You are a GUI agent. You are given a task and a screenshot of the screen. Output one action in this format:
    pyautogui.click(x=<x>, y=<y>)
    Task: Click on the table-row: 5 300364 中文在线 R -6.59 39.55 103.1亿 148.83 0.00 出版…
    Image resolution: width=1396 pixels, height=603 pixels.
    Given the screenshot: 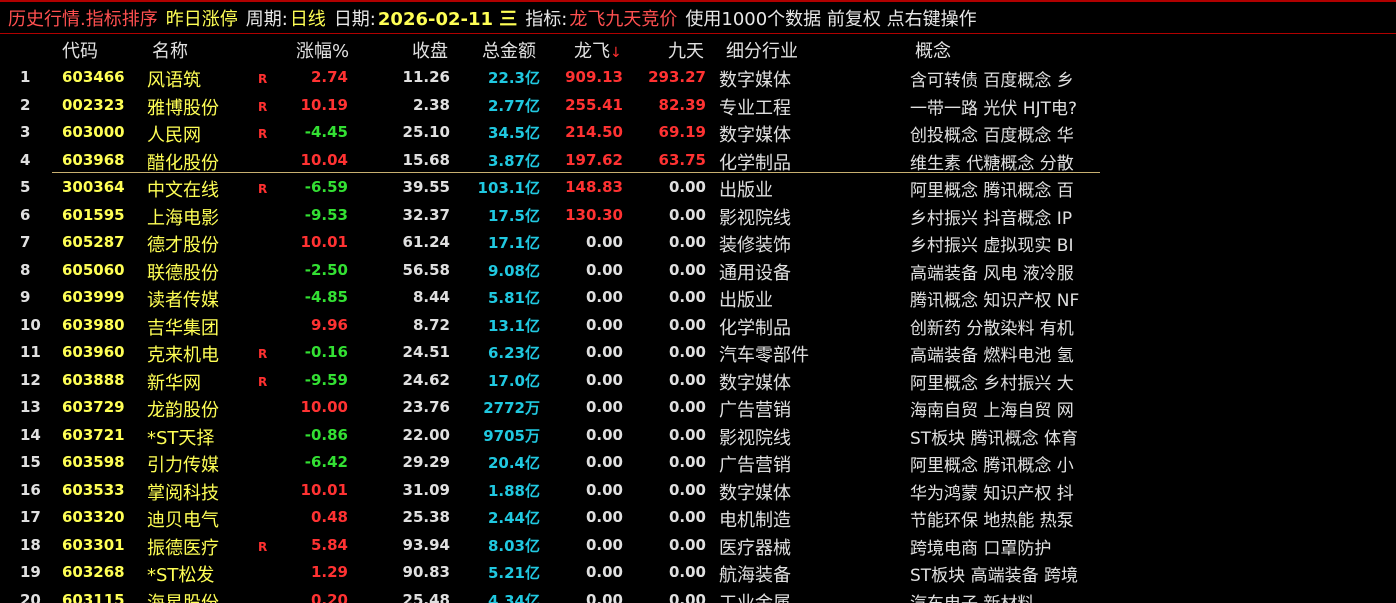 What is the action you would take?
    pyautogui.click(x=698, y=187)
    